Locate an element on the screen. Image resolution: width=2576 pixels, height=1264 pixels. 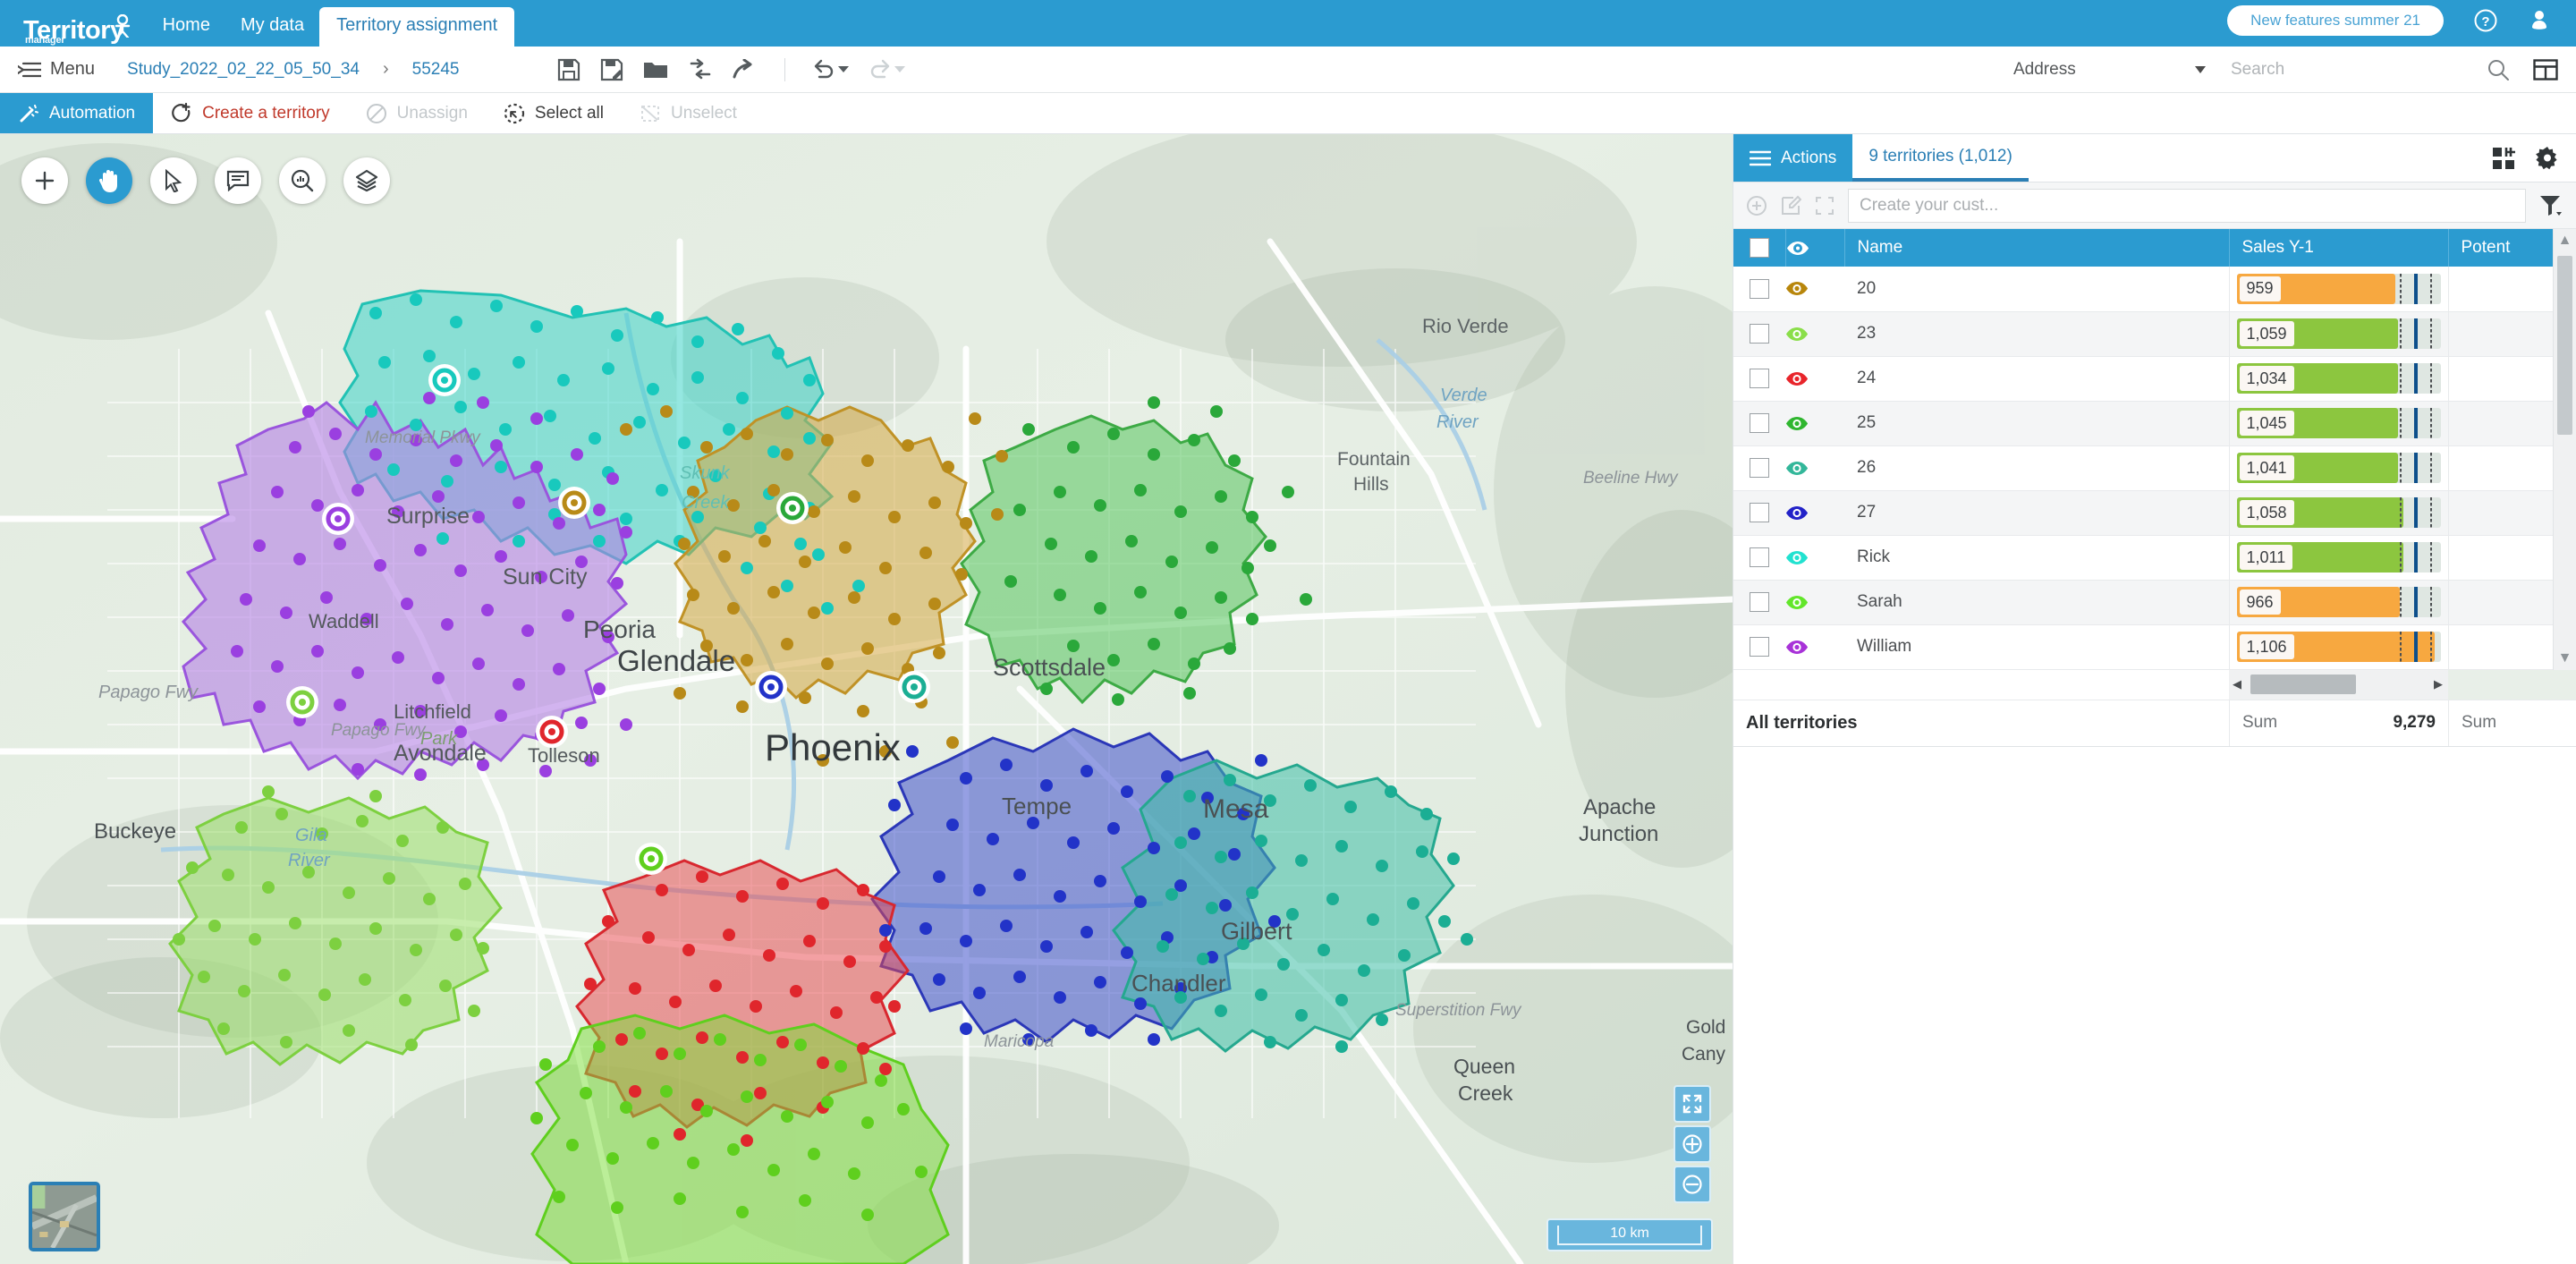
nav-tab-territory-assignment: Territory assignment is located at coordinates (417, 27).